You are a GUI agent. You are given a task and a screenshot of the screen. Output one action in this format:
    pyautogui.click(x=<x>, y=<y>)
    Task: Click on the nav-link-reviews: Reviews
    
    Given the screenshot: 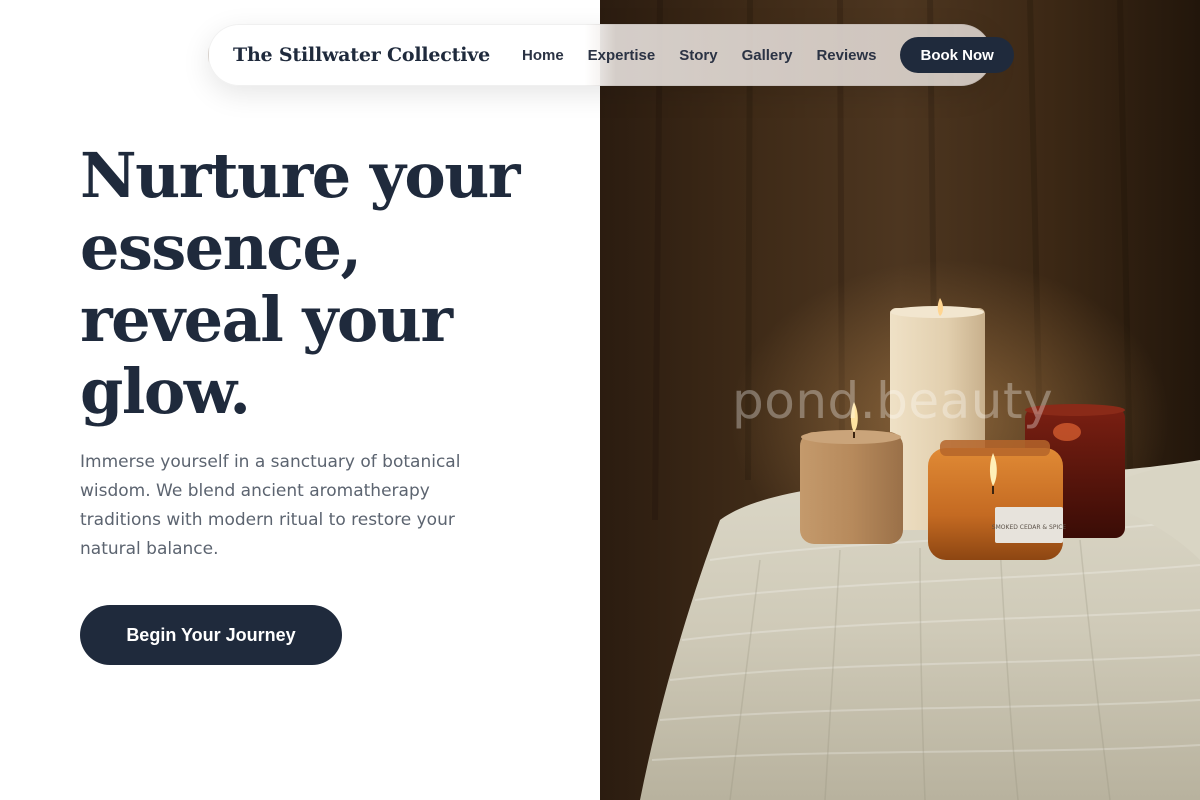 What is the action you would take?
    pyautogui.click(x=846, y=55)
    